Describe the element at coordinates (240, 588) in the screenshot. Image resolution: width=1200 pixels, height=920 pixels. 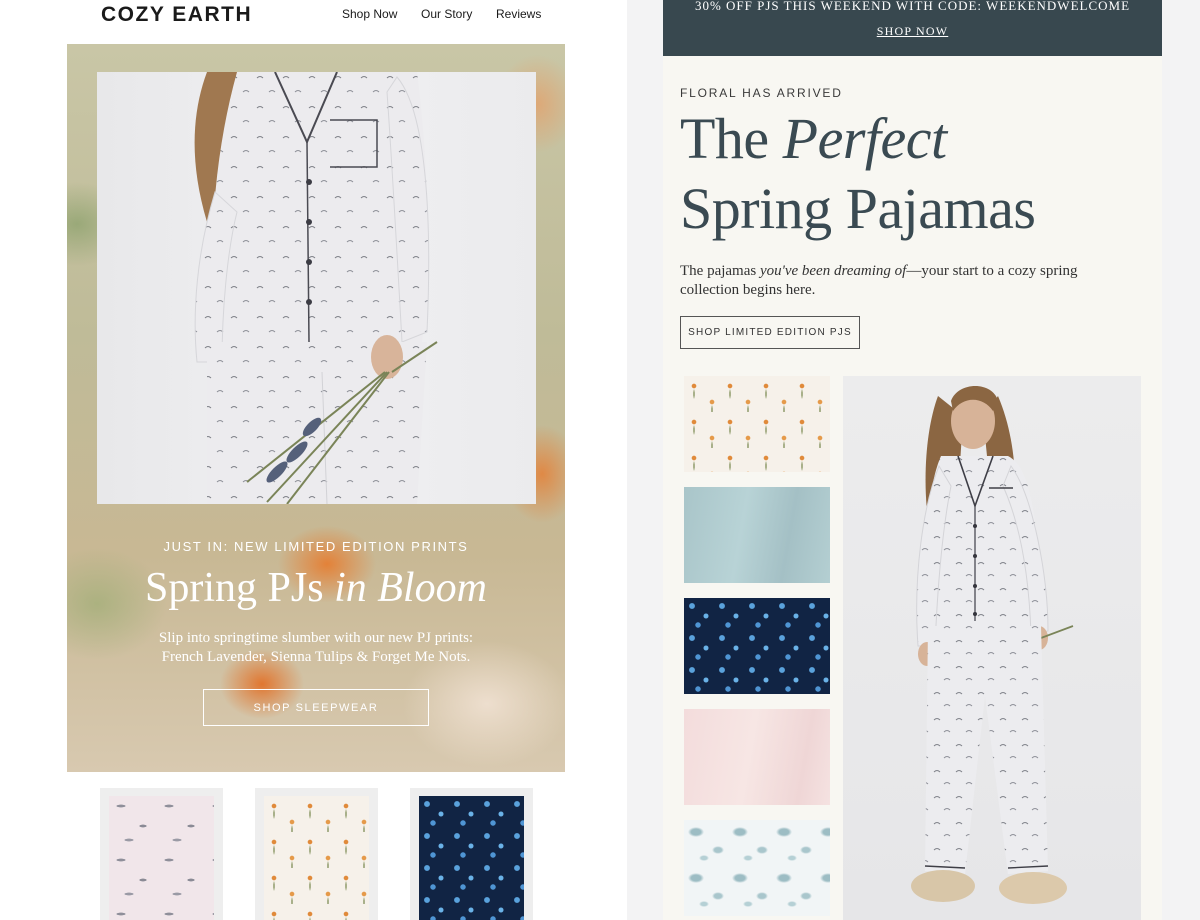
I see `hero-title-main: Spring PJs` at that location.